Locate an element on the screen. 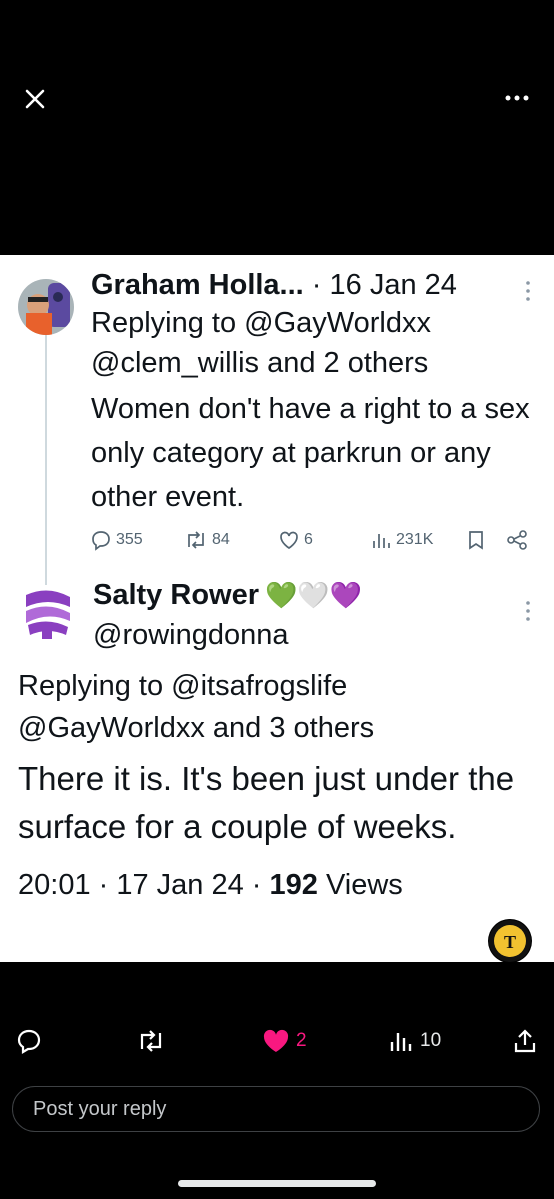 The height and width of the screenshot is (1199, 554). tweet-time: 20:01 · 17 Jan 24 · is located at coordinates (144, 885).